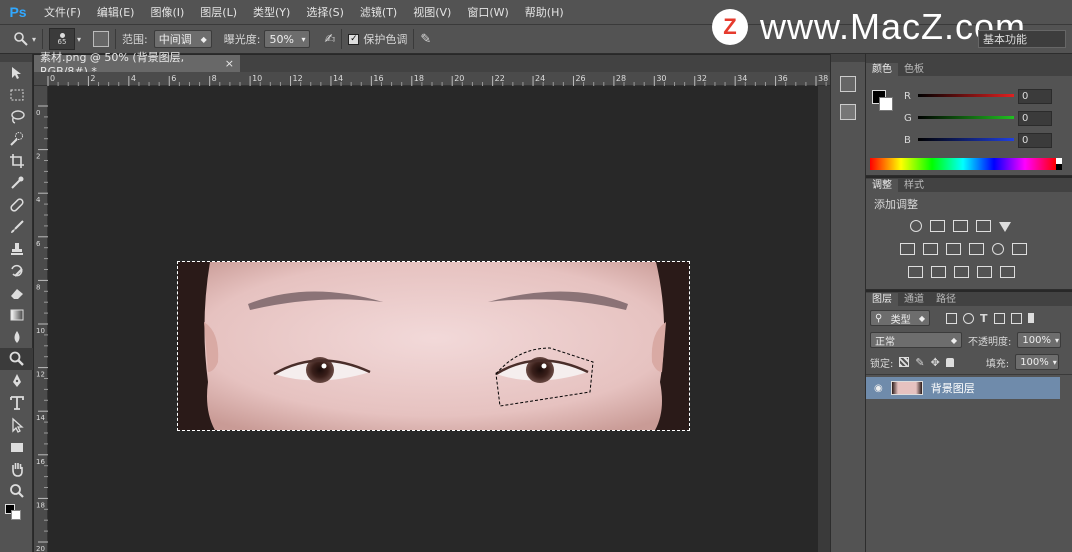  What do you see at coordinates (16, 183) in the screenshot?
I see `eyedropper-tool-icon` at bounding box center [16, 183].